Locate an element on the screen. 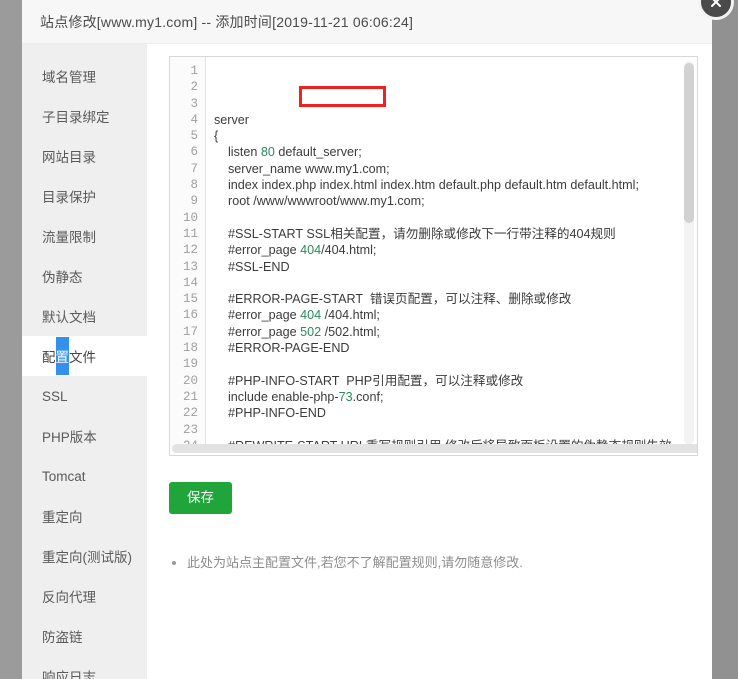 This screenshot has width=738, height=679. sidebar-item-13: 反向代理 is located at coordinates (84, 596).